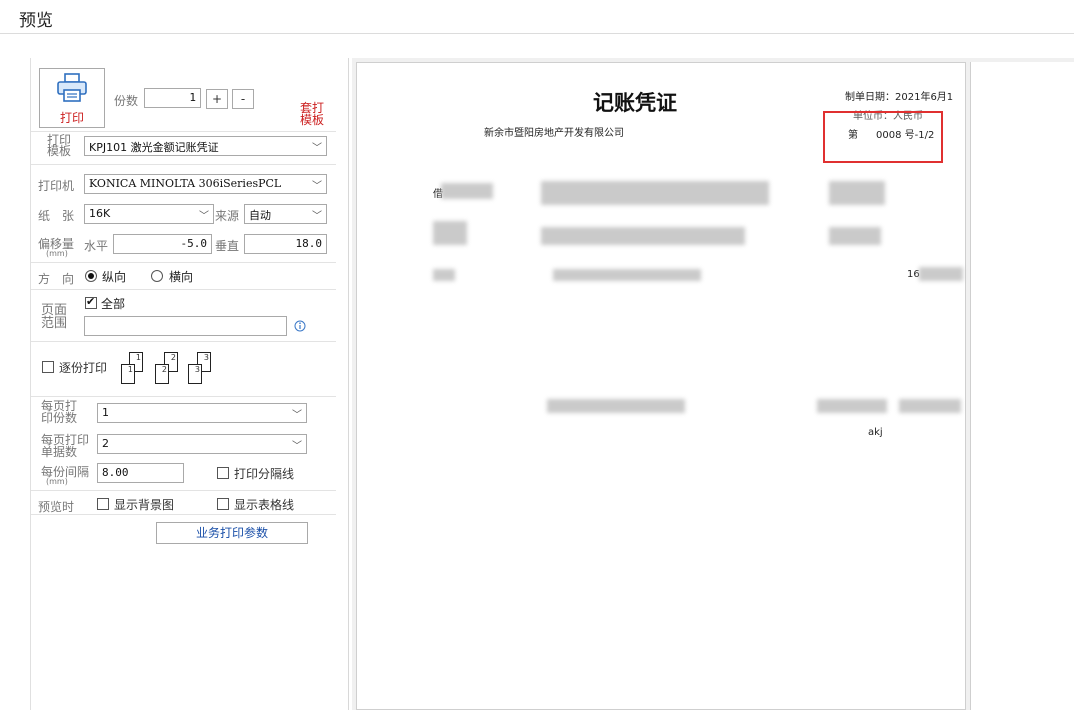 Image resolution: width=1074 pixels, height=710 pixels. I want to click on voucher-date: 制单日期：2021年6月1, so click(899, 97).